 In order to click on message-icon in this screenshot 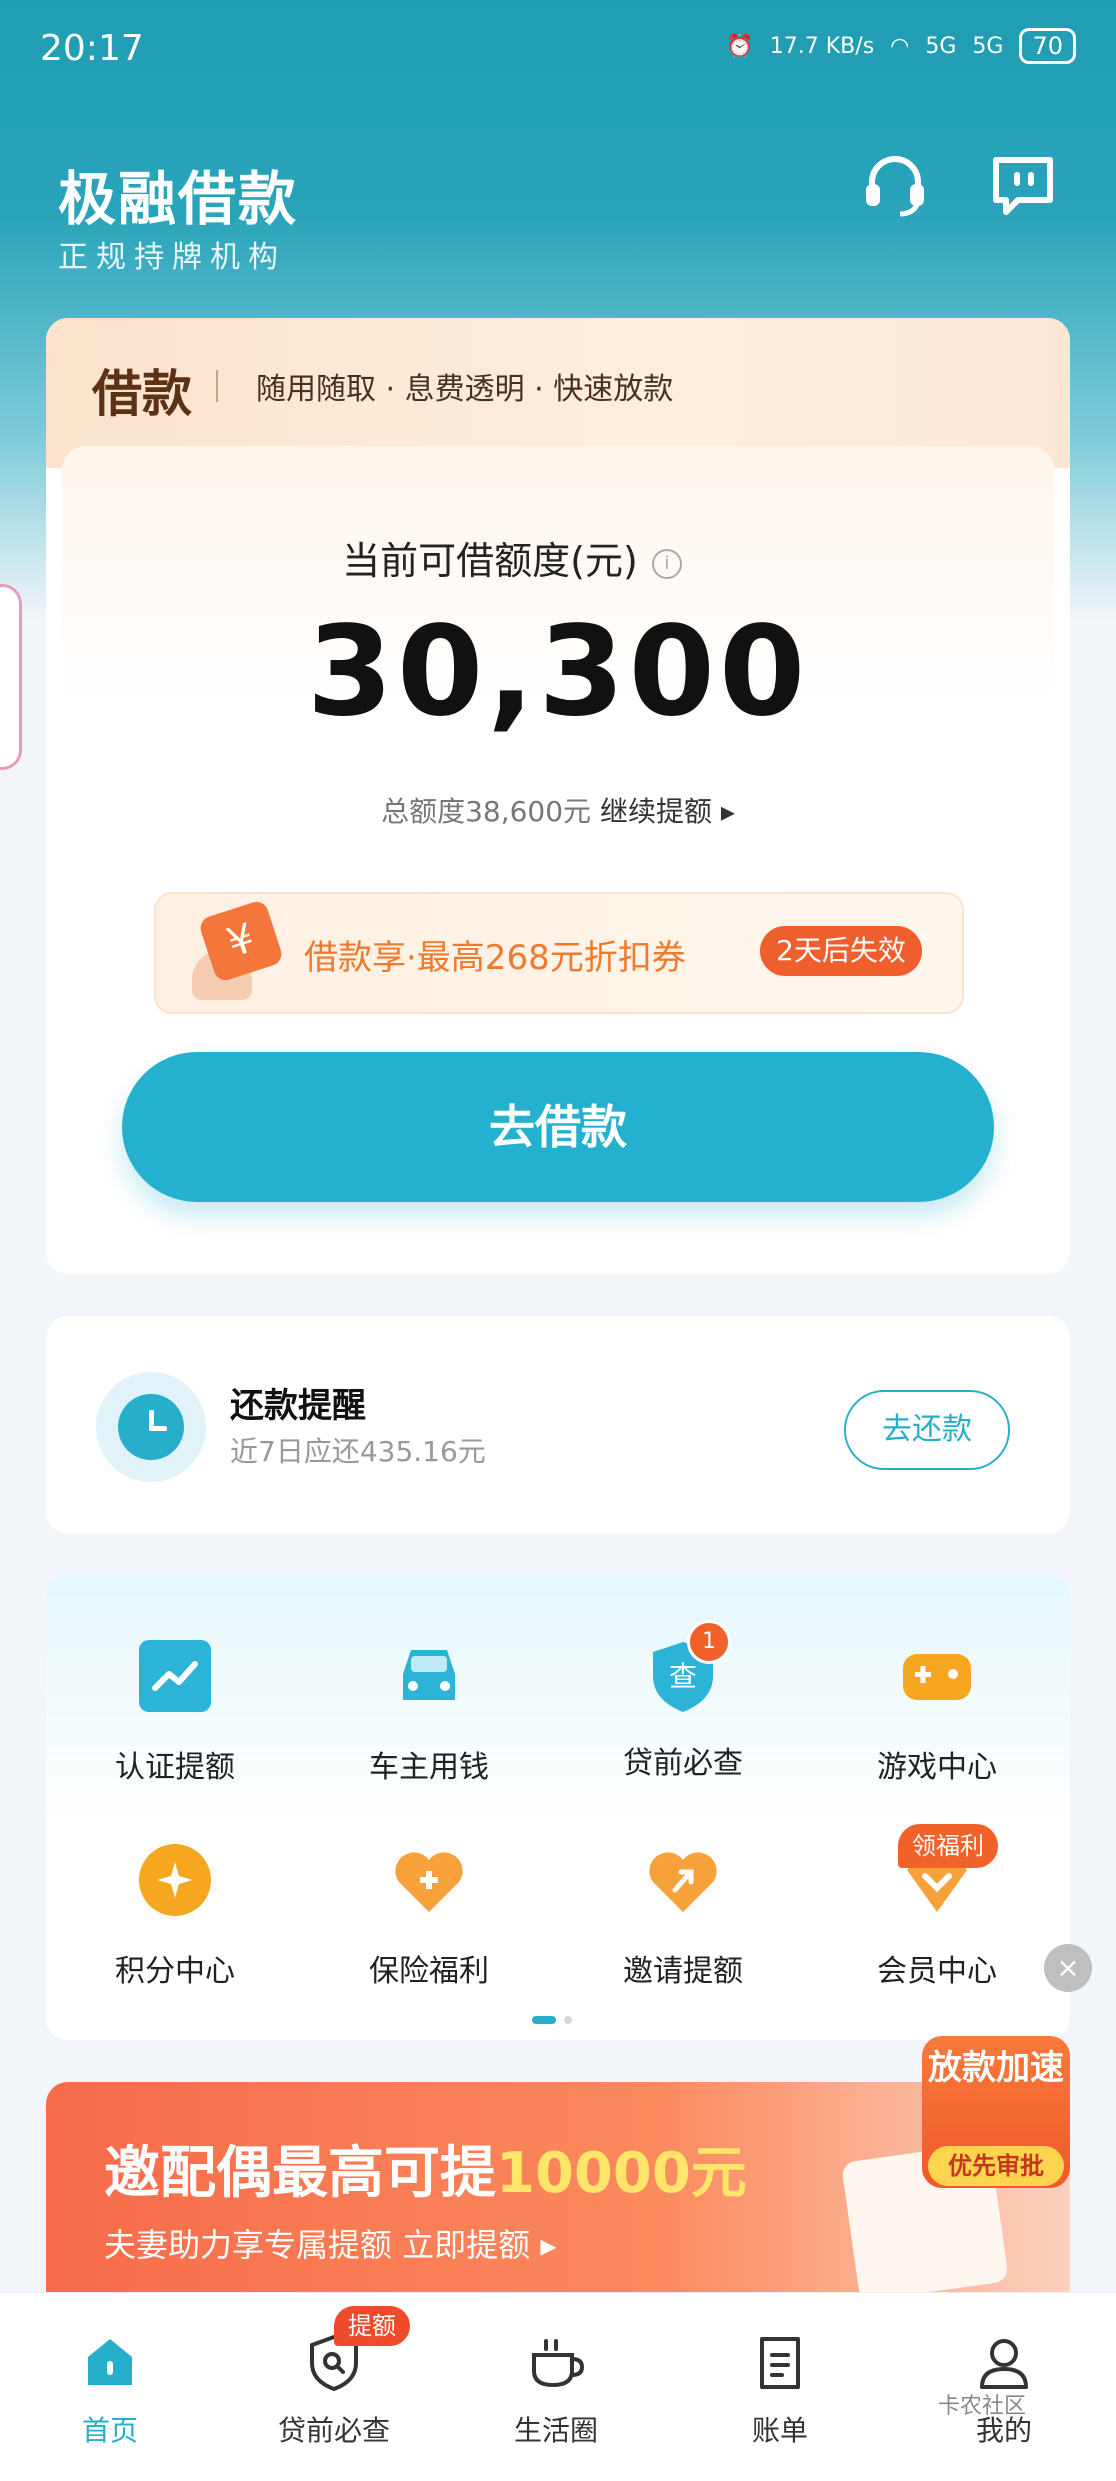, I will do `click(1023, 185)`.